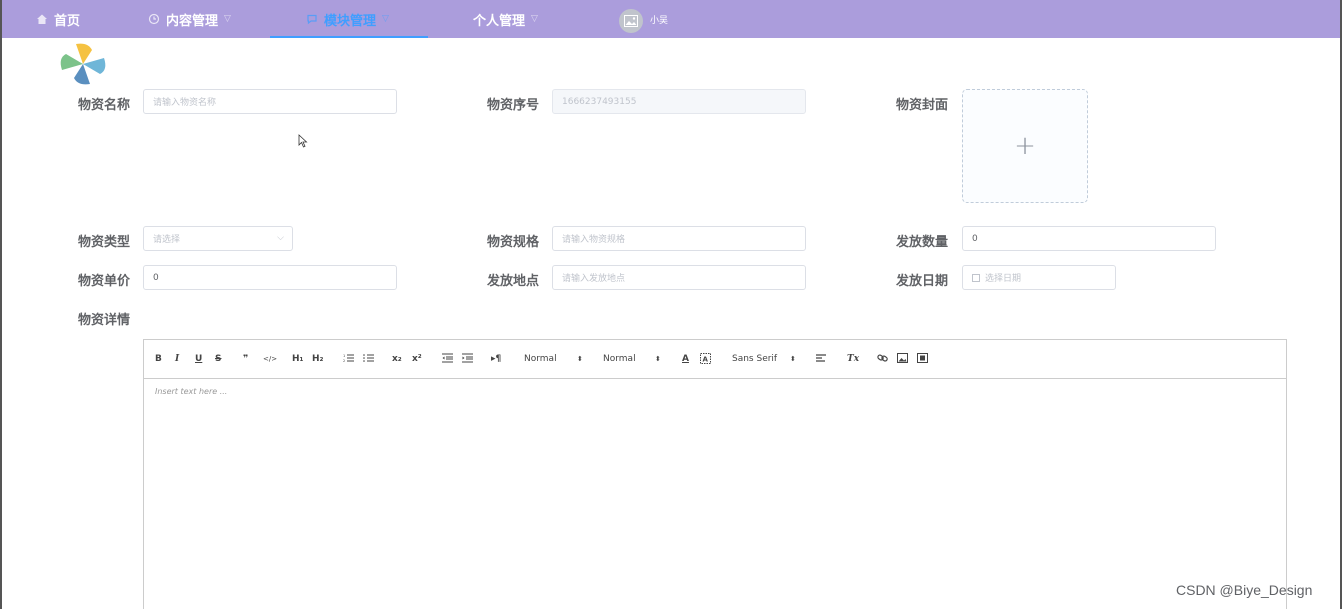 This screenshot has width=1342, height=609. I want to click on name-input: 请输入物资名称, so click(270, 101).